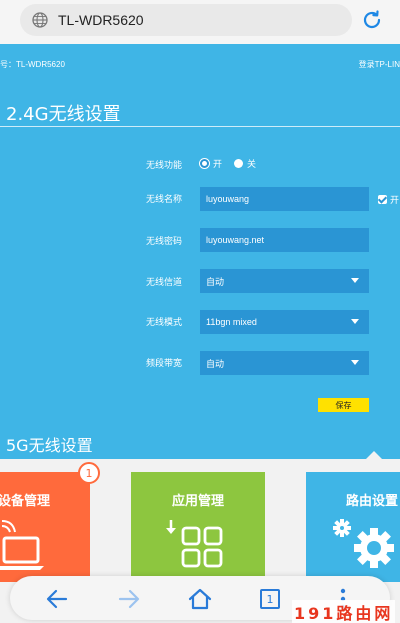 The height and width of the screenshot is (623, 400). Describe the element at coordinates (344, 611) in the screenshot. I see `watermark-logo: 191路由网` at that location.